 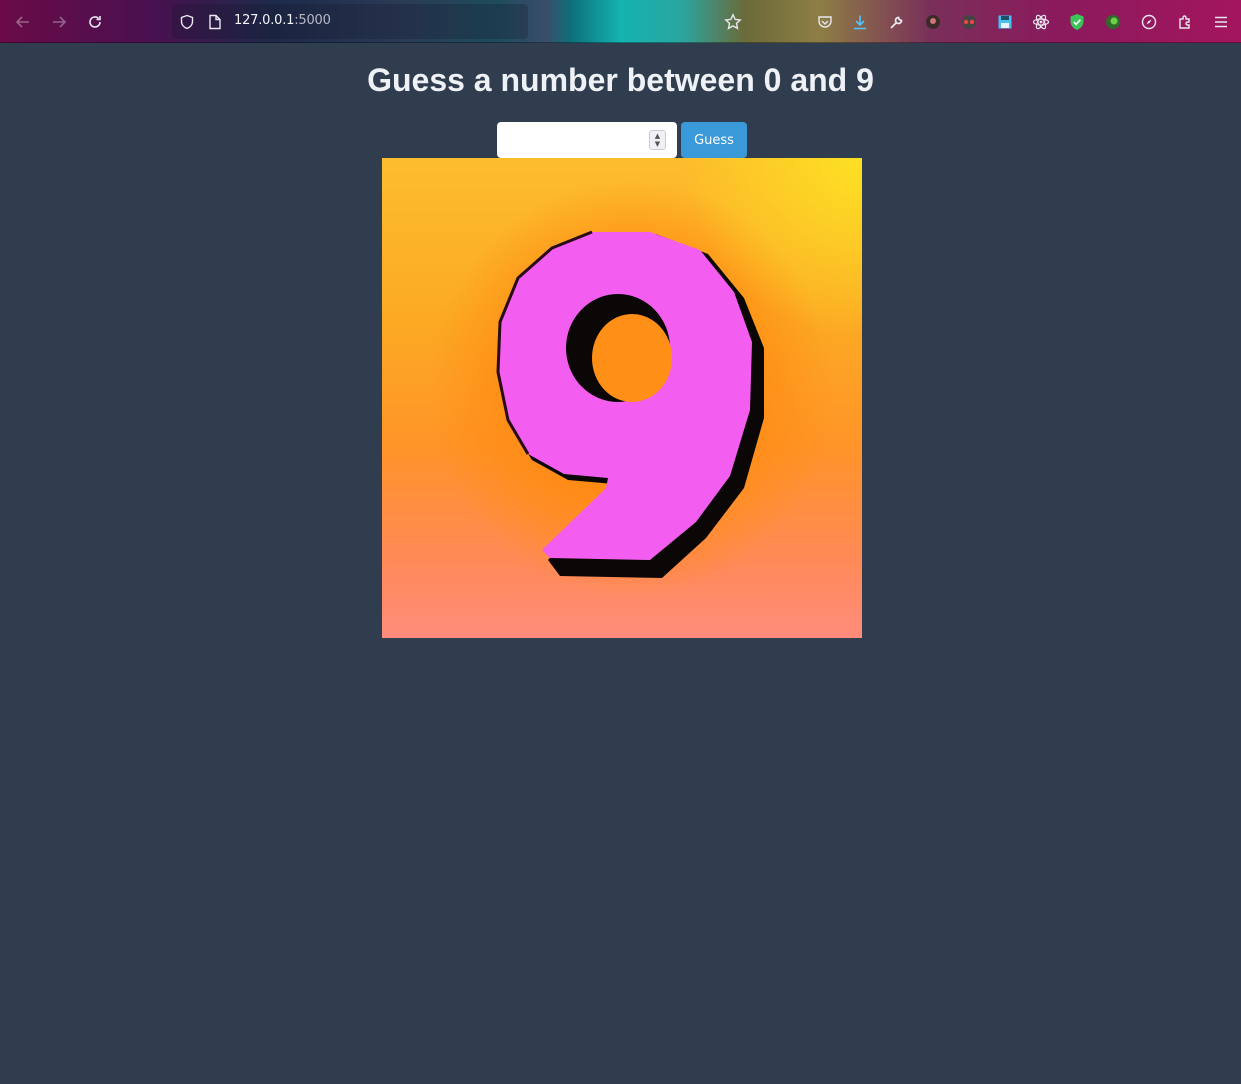 I want to click on url-text: 127.0.0.1:5000, so click(x=282, y=20).